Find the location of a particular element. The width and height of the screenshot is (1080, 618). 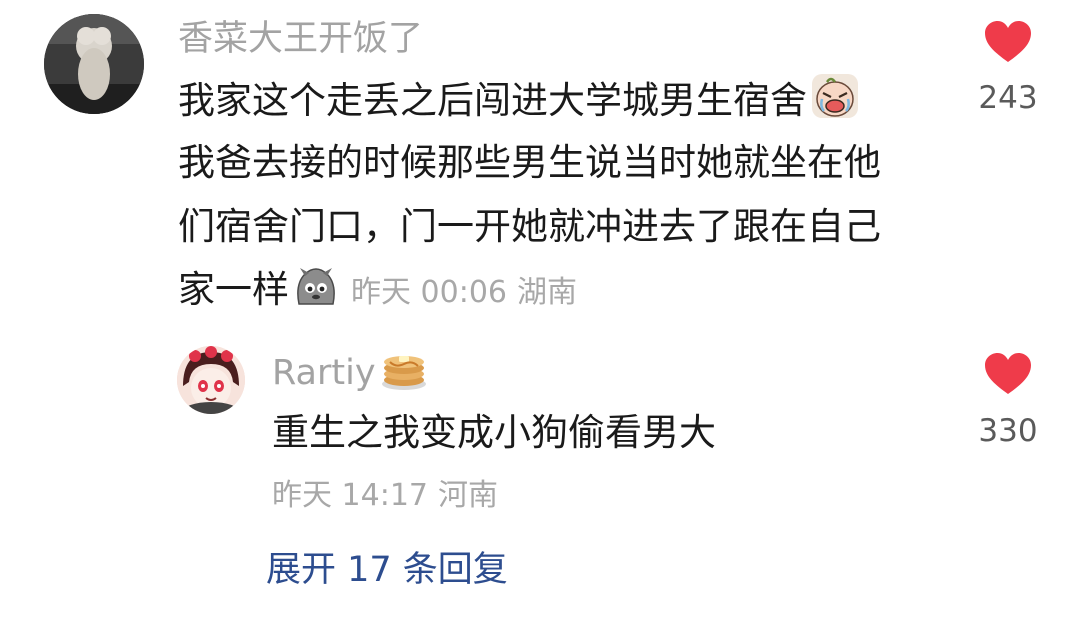

reply-text: 重生之我变成小狗偷看男大 is located at coordinates (494, 432).